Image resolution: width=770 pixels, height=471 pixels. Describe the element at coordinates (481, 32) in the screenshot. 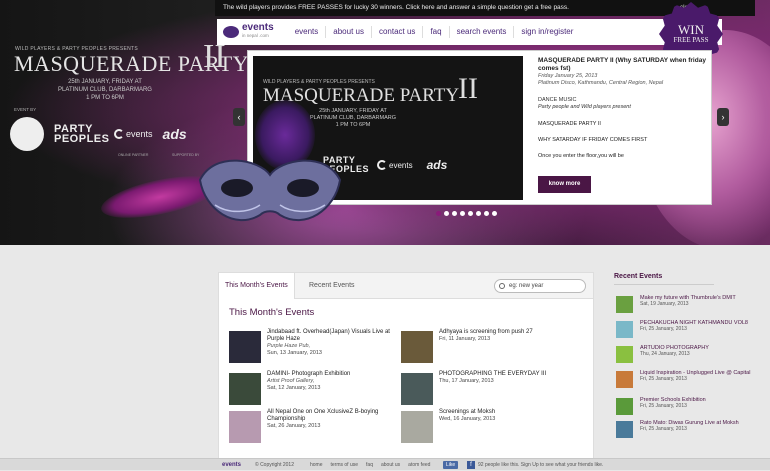

I see `nav-search-events: search events` at that location.